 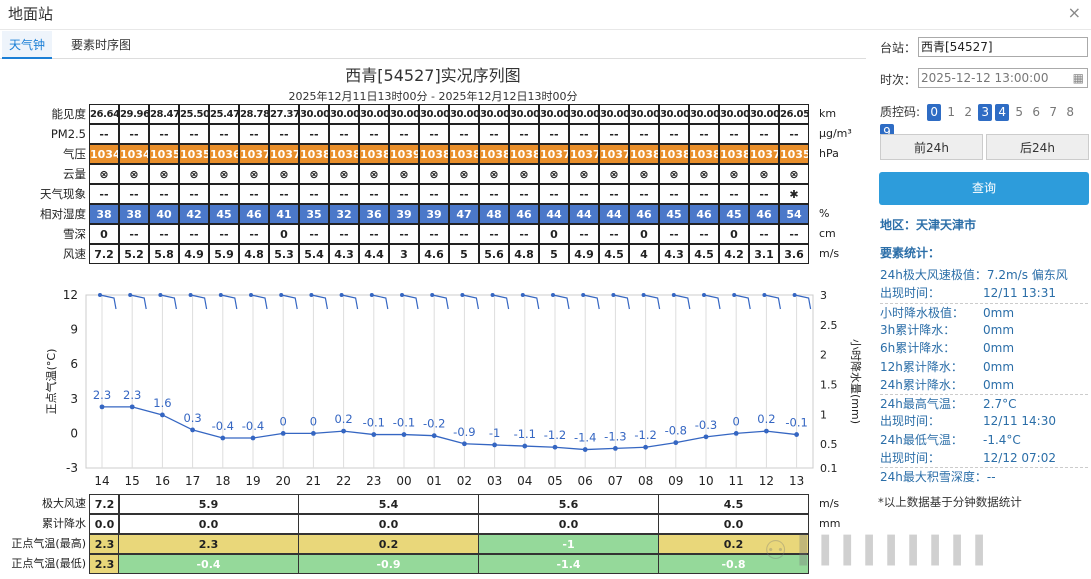 What do you see at coordinates (985, 112) in the screenshot?
I see `qc-code-button: 3` at bounding box center [985, 112].